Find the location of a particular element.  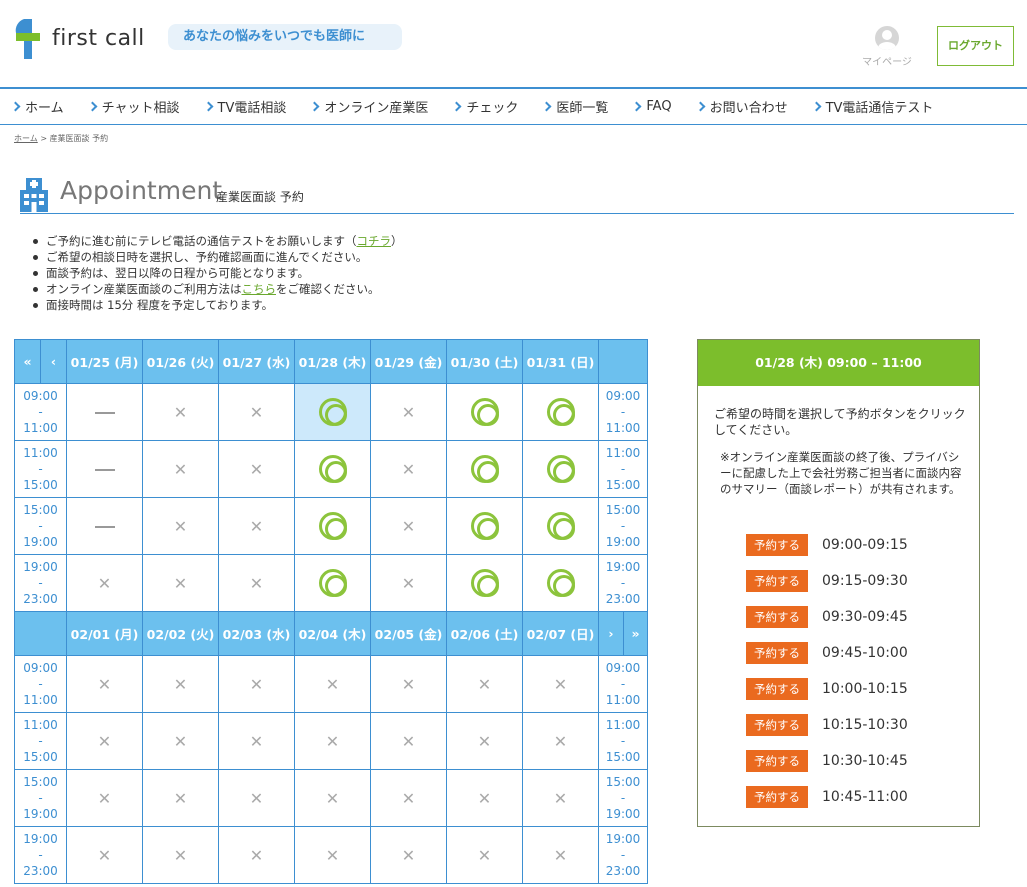

nav-item: チャット相談 is located at coordinates (133, 106).